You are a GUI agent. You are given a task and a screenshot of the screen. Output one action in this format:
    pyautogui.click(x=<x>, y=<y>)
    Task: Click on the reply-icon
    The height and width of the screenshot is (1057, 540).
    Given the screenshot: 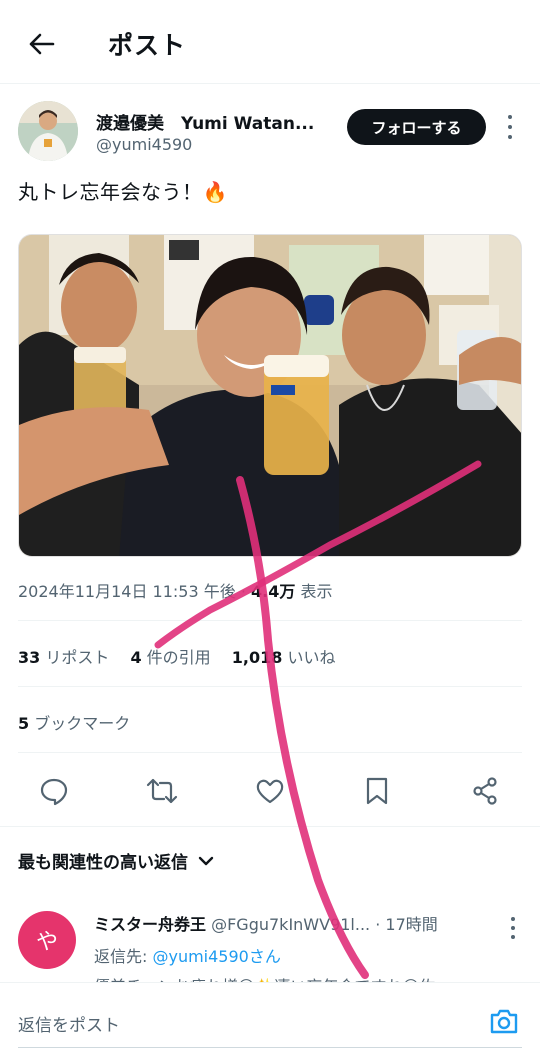 What is the action you would take?
    pyautogui.click(x=54, y=791)
    